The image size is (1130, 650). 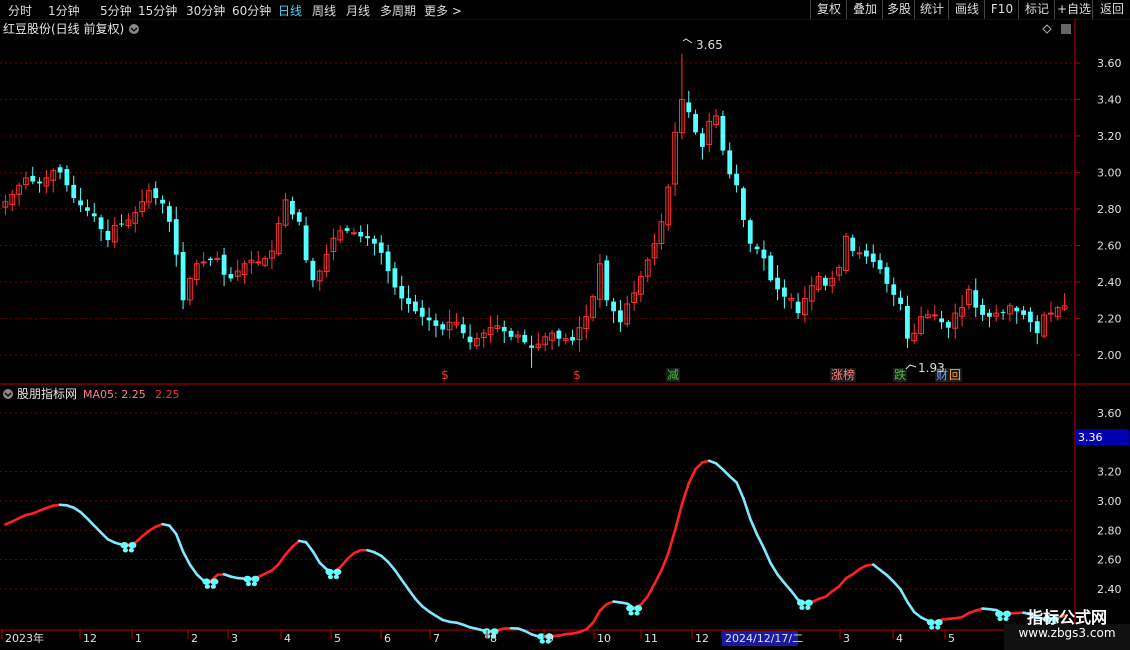 What do you see at coordinates (24, 638) in the screenshot?
I see `x-tick-label: 2023年` at bounding box center [24, 638].